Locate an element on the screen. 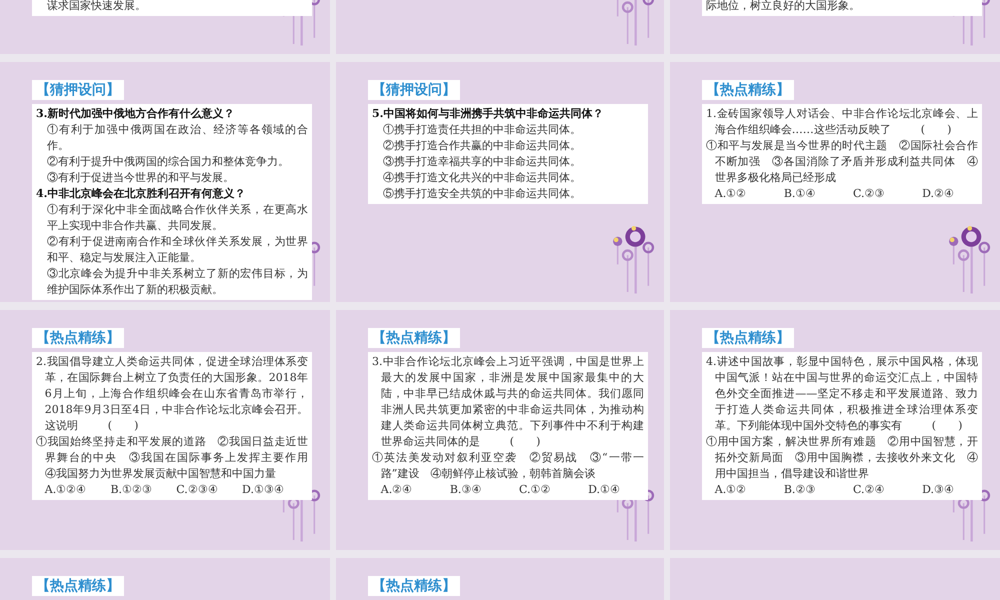 Image resolution: width=1000 pixels, height=600 pixels. answer-text: ①携手打造责任共担的中非命运共同体。 is located at coordinates (482, 130).